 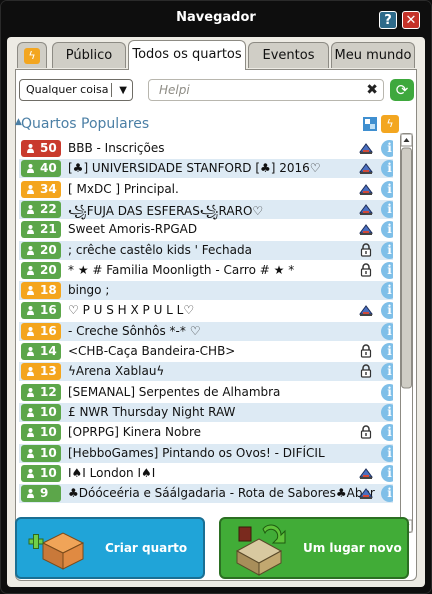 I want to click on create-room-button: Criar quarto, so click(x=110, y=548).